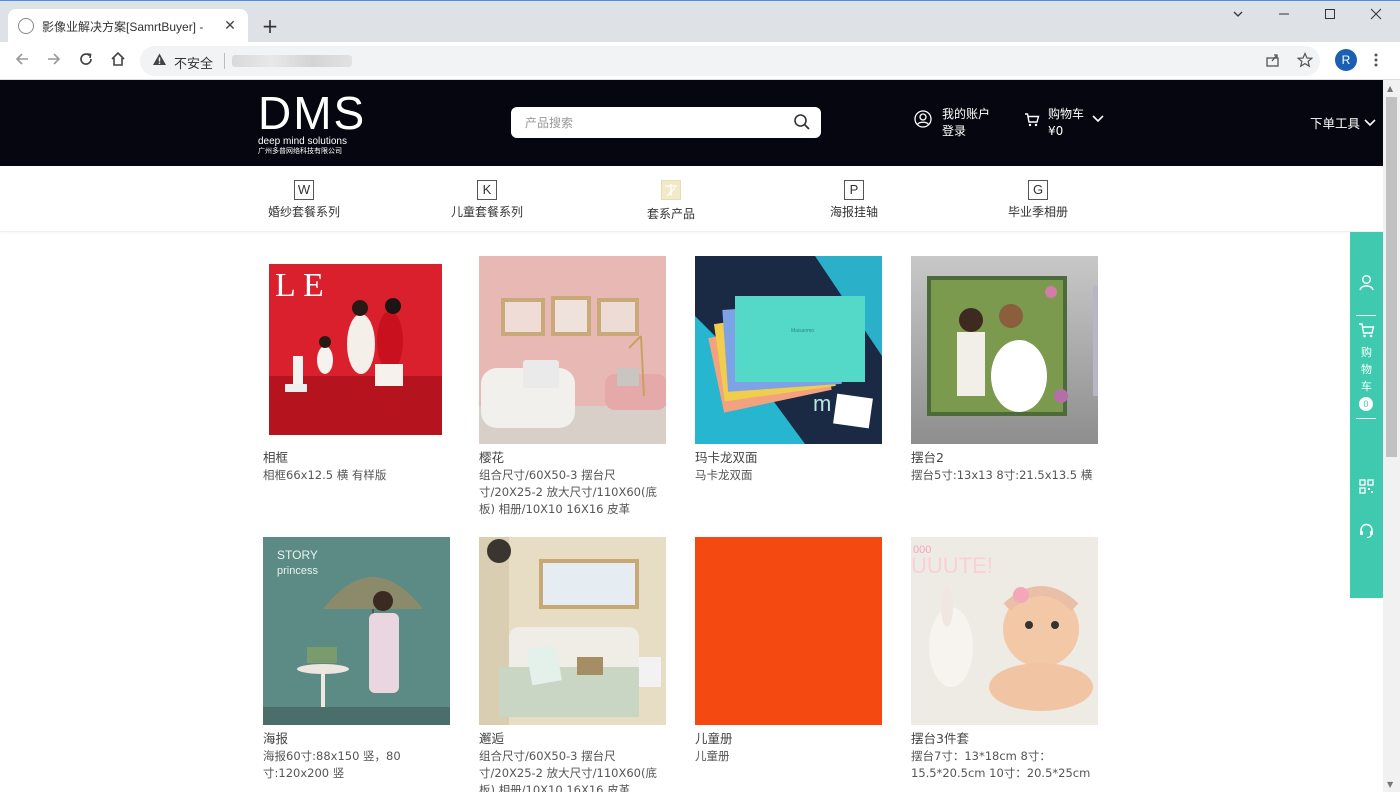 Image resolution: width=1400 pixels, height=792 pixels. What do you see at coordinates (292, 61) in the screenshot?
I see `redacted-url` at bounding box center [292, 61].